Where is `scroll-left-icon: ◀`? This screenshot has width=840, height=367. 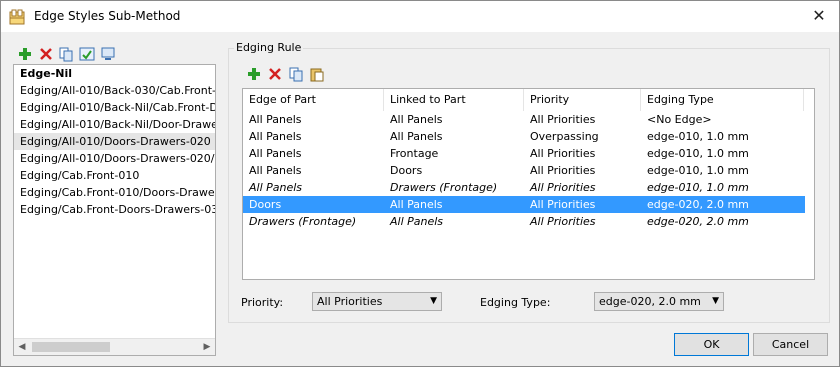
scroll-left-icon: ◀ is located at coordinates (22, 347).